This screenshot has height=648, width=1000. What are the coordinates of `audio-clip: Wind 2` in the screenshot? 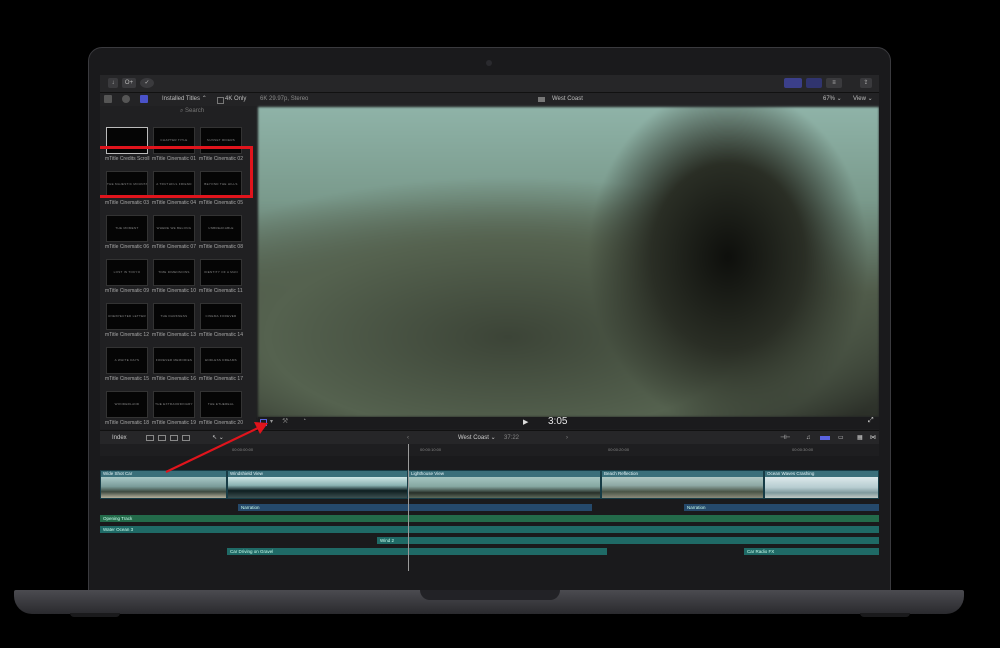 It's located at (628, 540).